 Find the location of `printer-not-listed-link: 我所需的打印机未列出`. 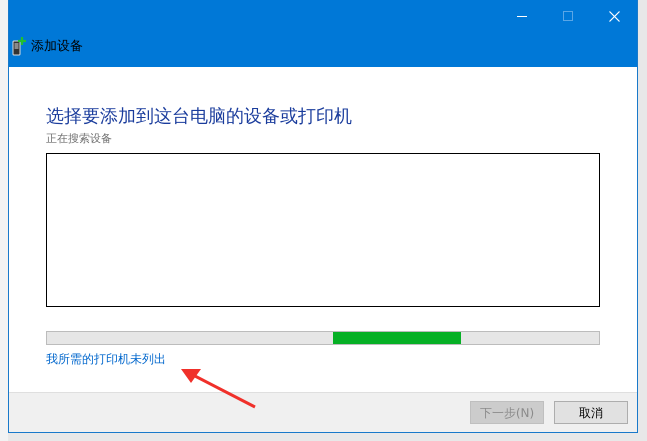

printer-not-listed-link: 我所需的打印机未列出 is located at coordinates (106, 359).